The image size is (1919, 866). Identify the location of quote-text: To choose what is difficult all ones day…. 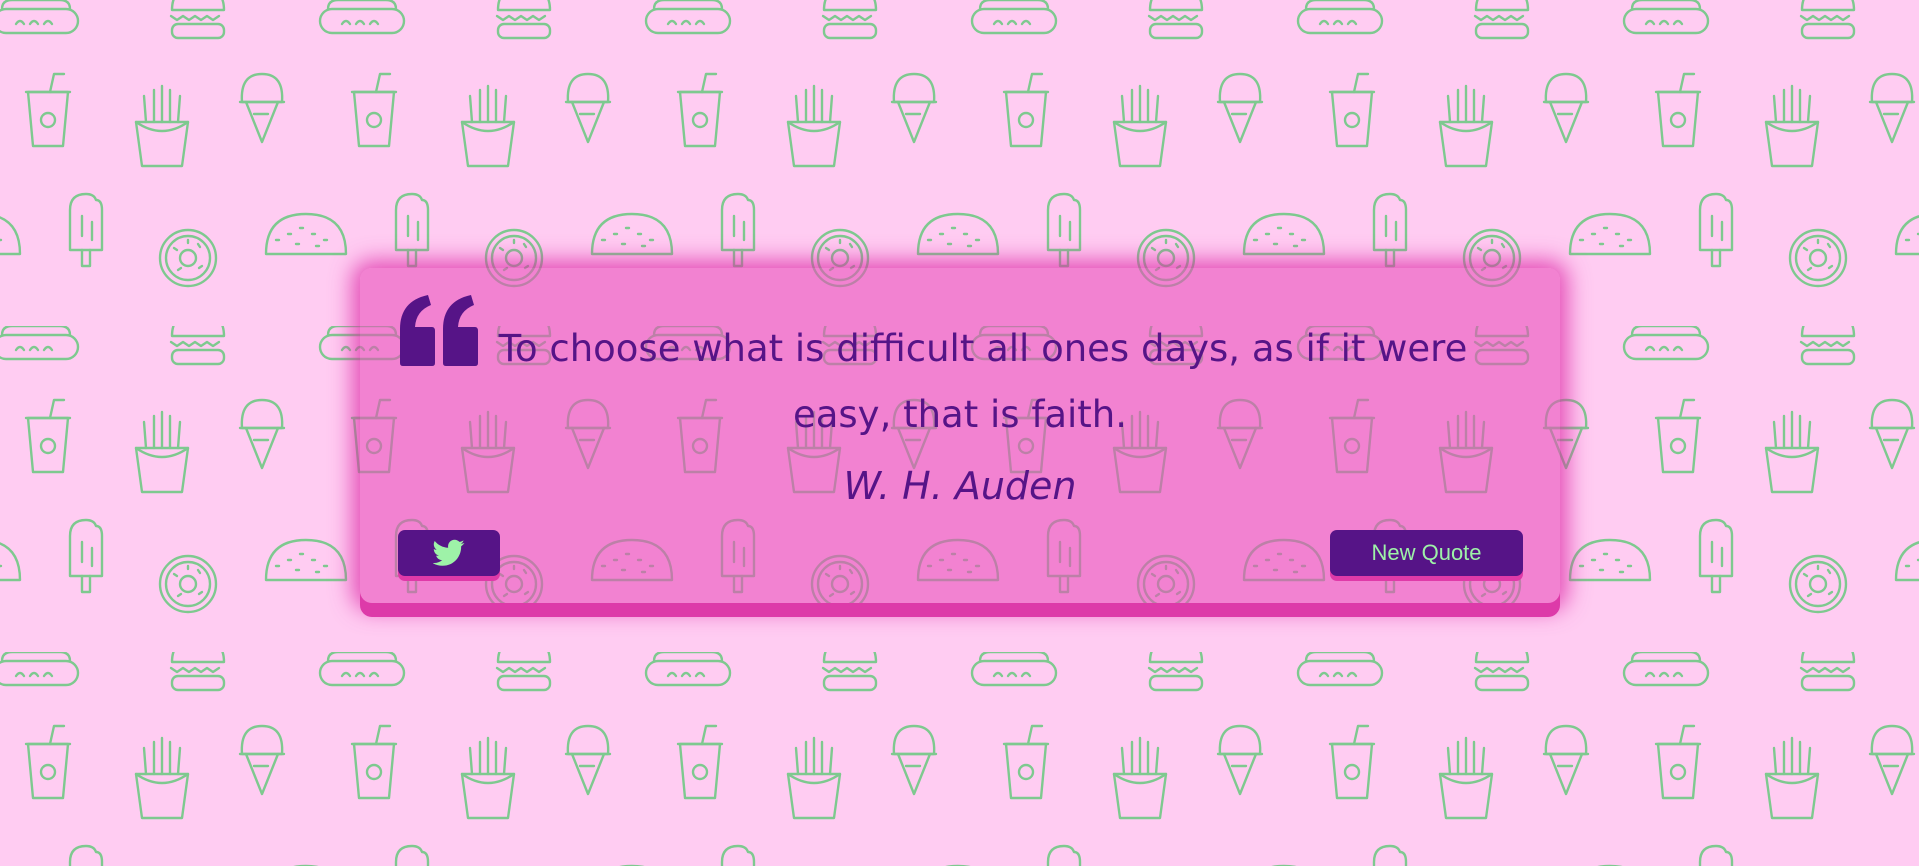
(983, 381).